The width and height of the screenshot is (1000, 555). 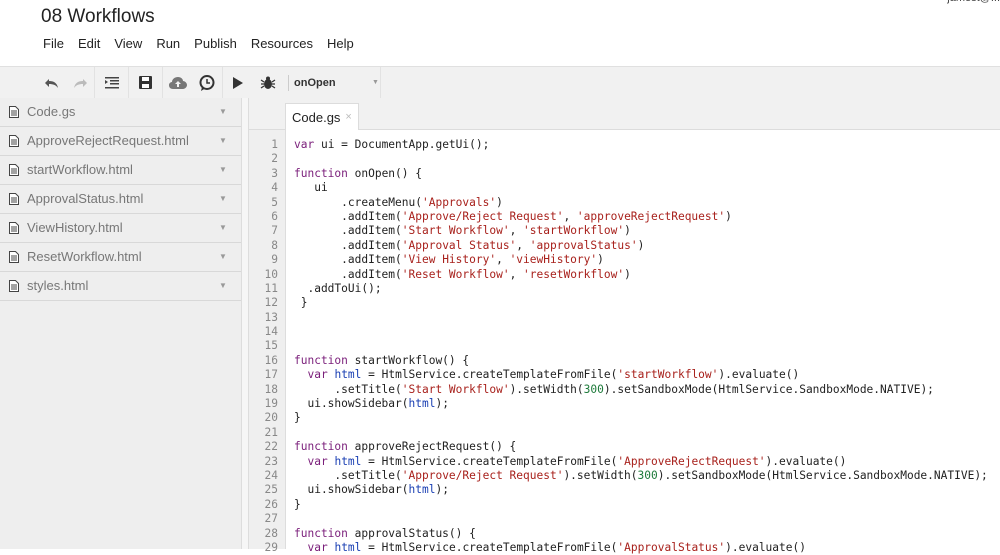 What do you see at coordinates (624, 447) in the screenshot?
I see `code-line: 22 function approveRejectRequest() {` at bounding box center [624, 447].